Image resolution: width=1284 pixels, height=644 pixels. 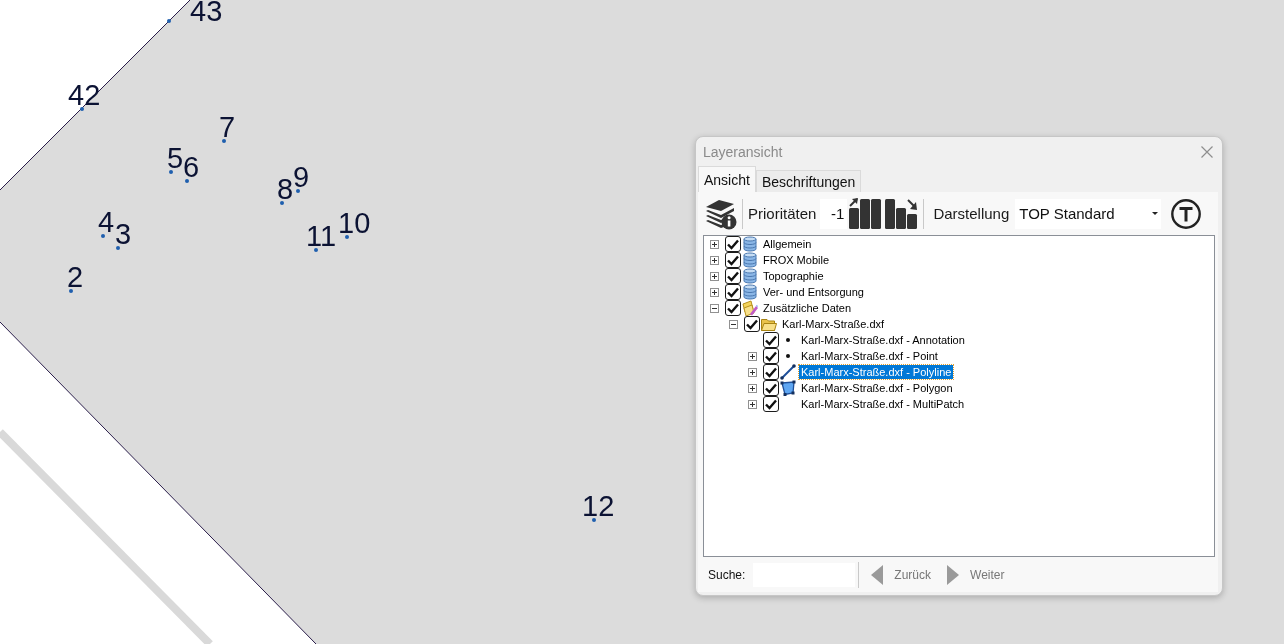 What do you see at coordinates (743, 151) in the screenshot?
I see `window-title: Layeransicht` at bounding box center [743, 151].